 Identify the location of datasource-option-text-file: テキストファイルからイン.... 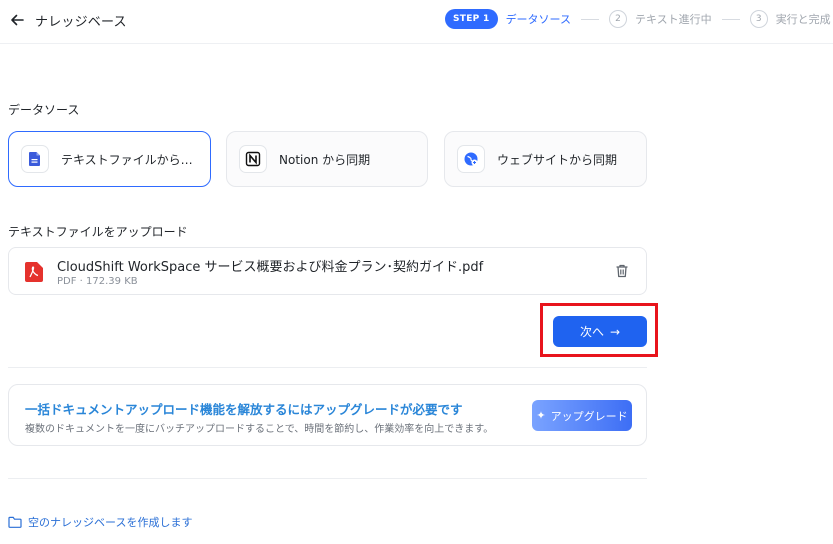
(109, 159).